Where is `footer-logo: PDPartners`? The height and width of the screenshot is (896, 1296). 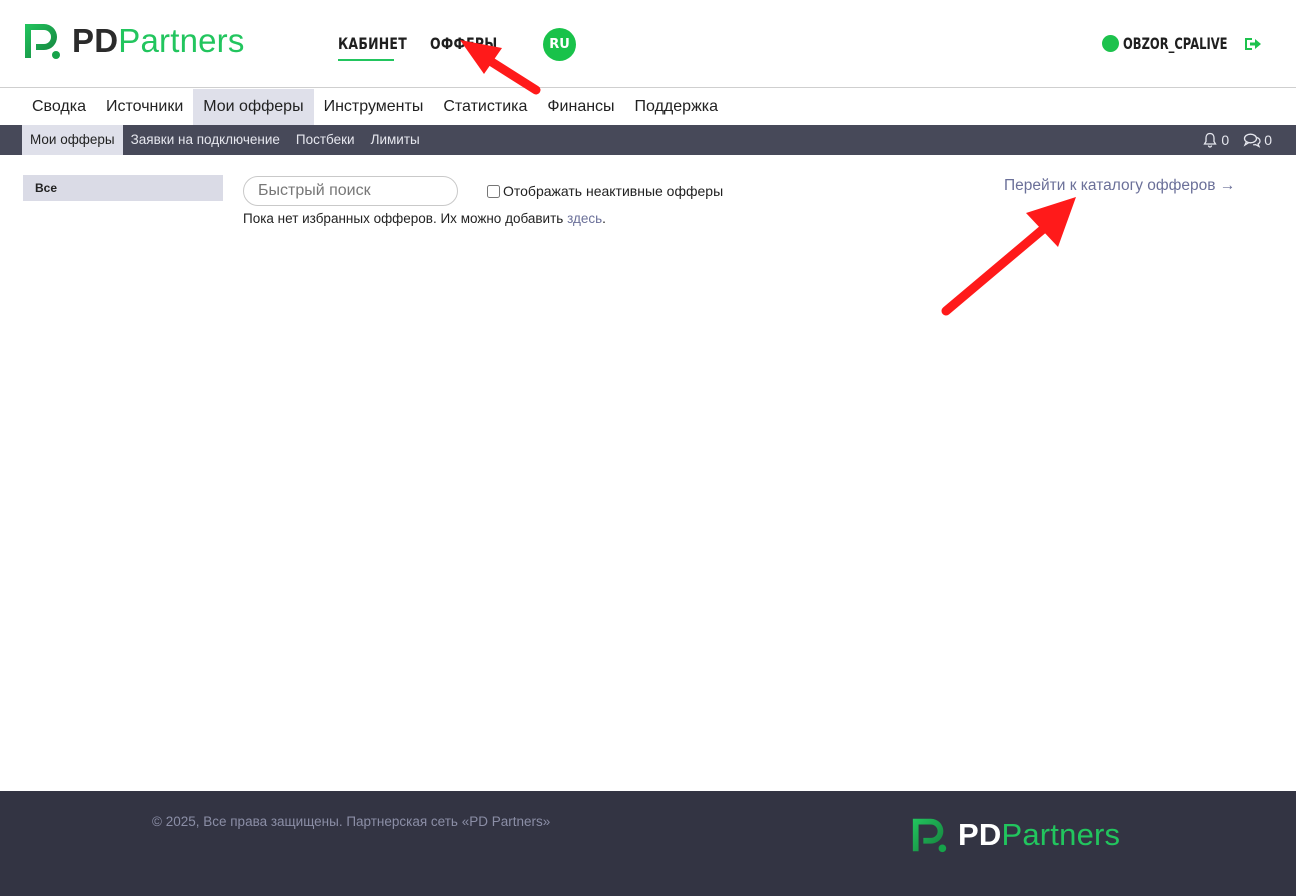 footer-logo: PDPartners is located at coordinates (1015, 835).